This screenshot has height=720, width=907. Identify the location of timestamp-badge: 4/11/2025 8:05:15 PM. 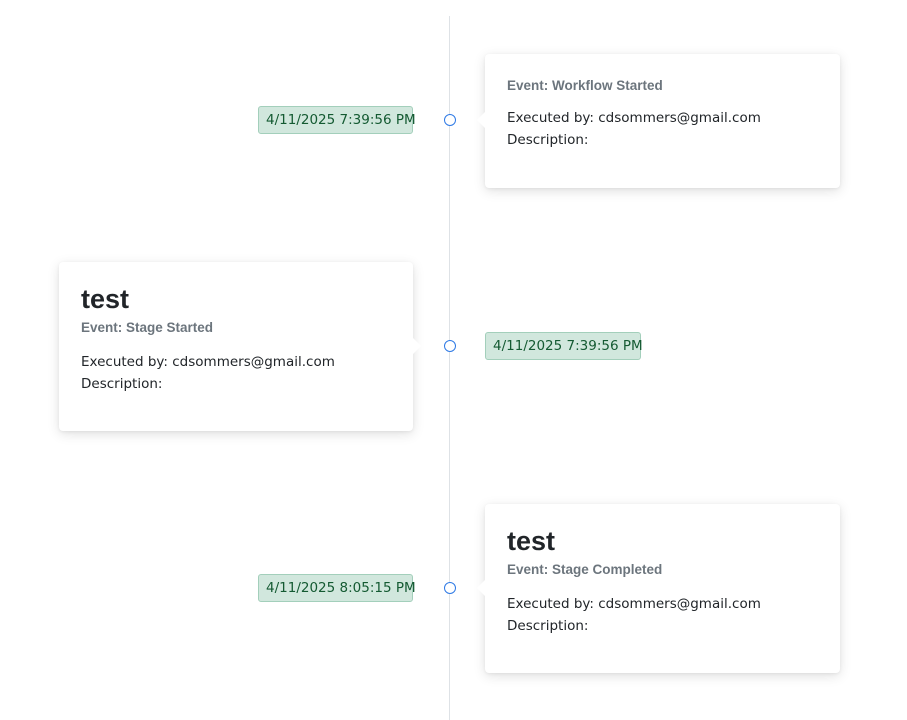
(337, 588).